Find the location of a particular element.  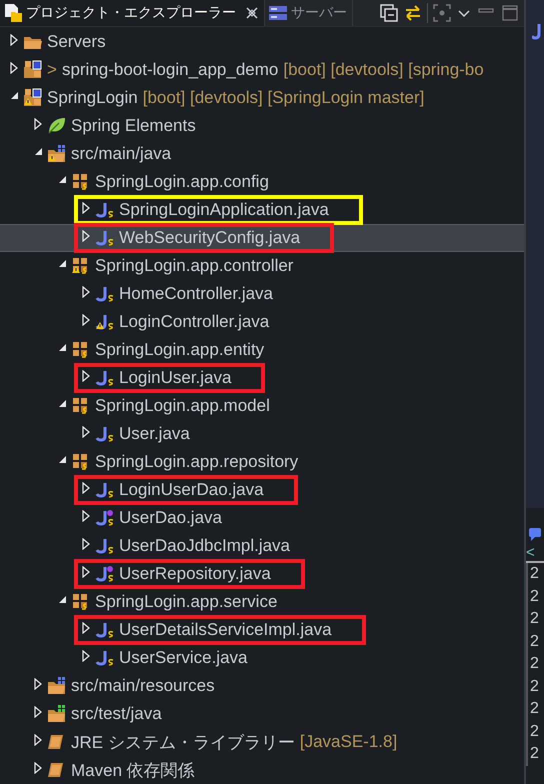

tree-row: SpringLogin [boot] [devtools] [SpringLogin master] is located at coordinates (262, 98).